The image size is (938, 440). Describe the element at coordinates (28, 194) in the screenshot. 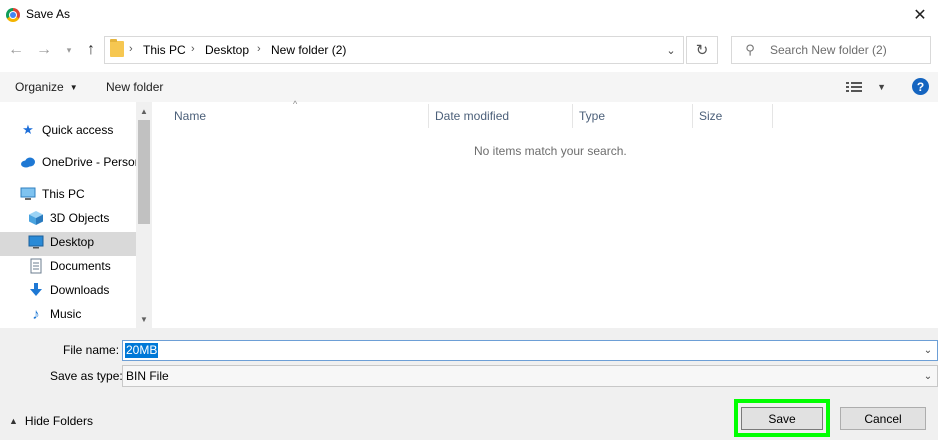

I see `computer-icon` at that location.